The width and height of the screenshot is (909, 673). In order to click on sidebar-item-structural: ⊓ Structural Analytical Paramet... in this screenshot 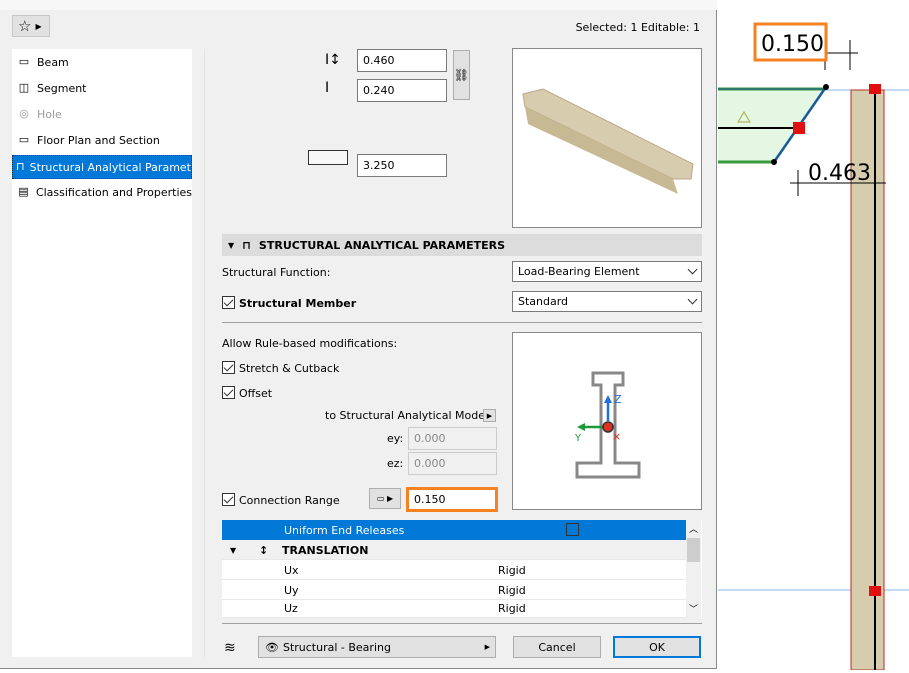, I will do `click(102, 167)`.